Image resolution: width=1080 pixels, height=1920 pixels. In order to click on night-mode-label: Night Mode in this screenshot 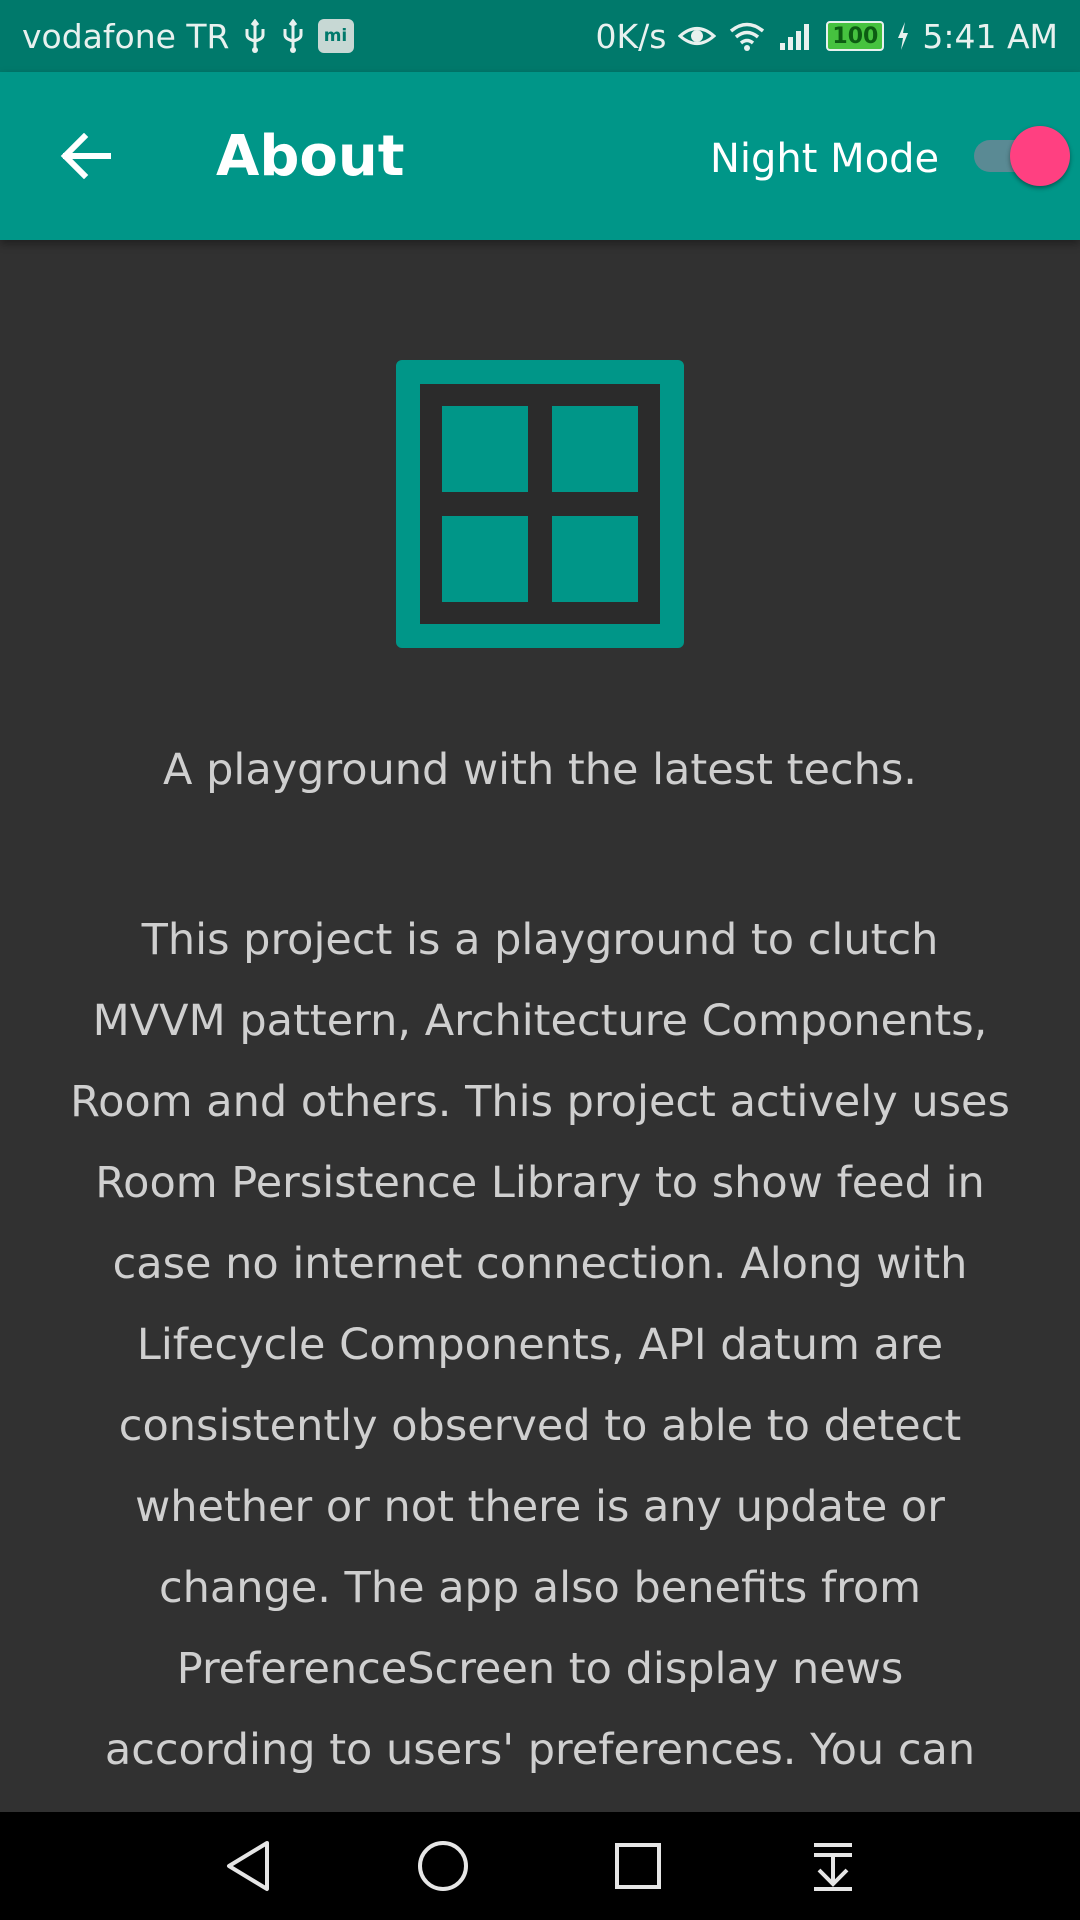, I will do `click(825, 159)`.